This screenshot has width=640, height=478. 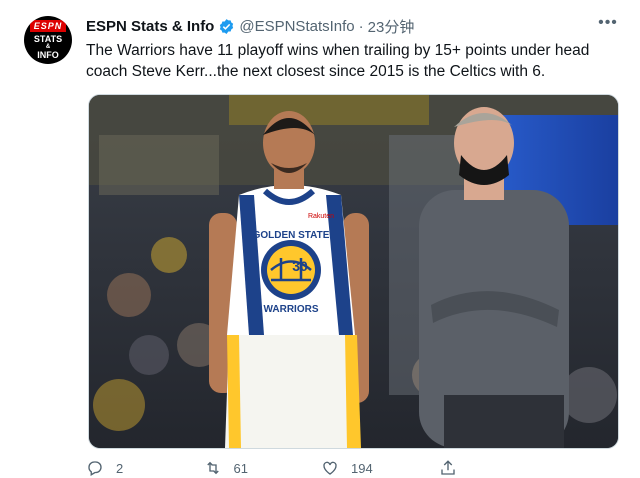 I want to click on avatar-line-stats: STATS, so click(x=48, y=39).